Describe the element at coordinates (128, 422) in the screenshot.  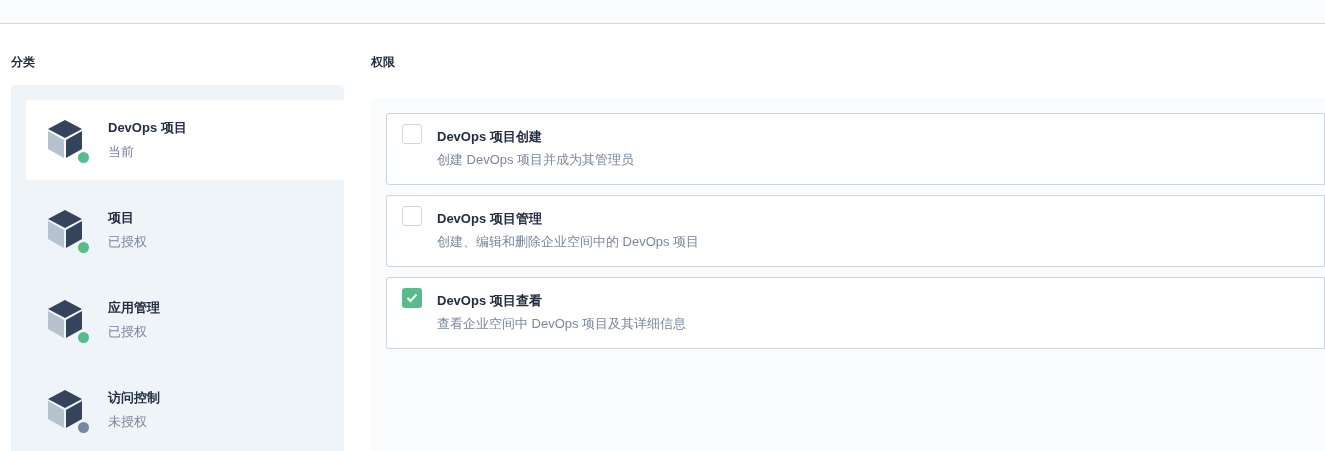
I see `category-status: 未授权` at that location.